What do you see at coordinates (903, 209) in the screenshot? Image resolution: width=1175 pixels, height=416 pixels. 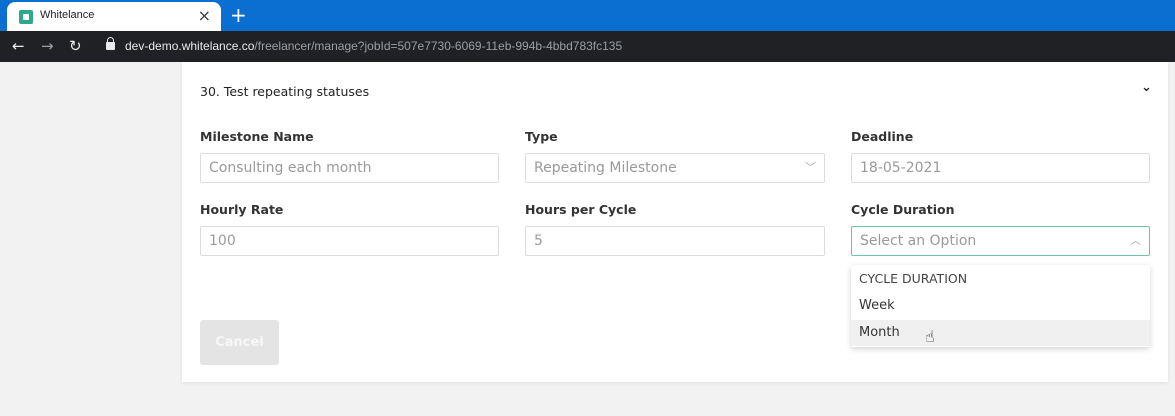 I see `cycle-duration-label: Cycle Duration` at bounding box center [903, 209].